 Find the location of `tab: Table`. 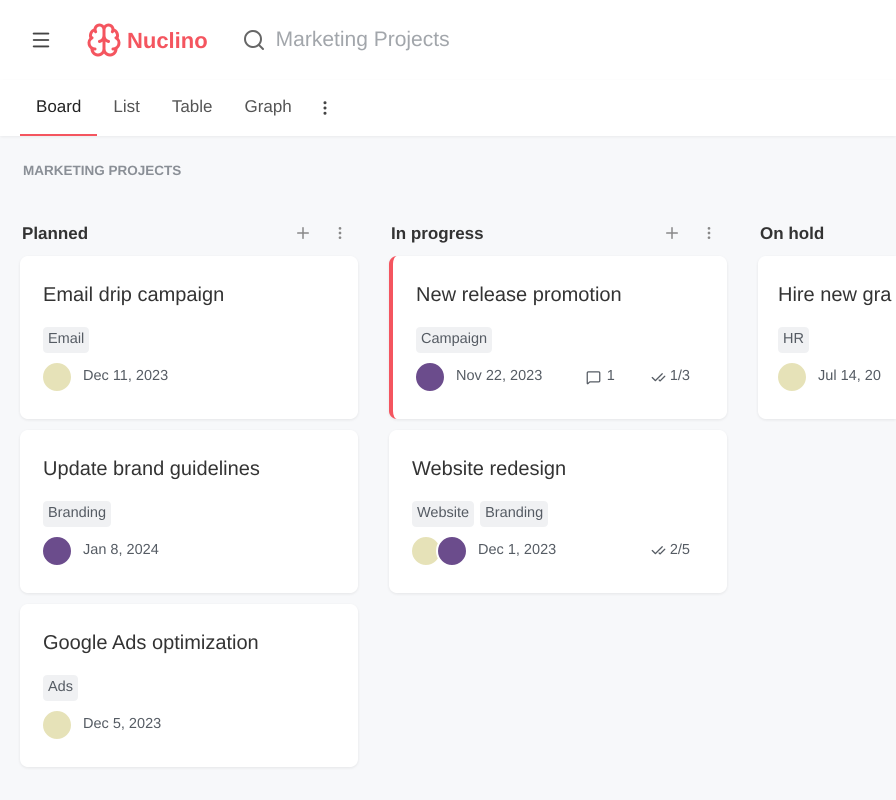

tab: Table is located at coordinates (192, 108).